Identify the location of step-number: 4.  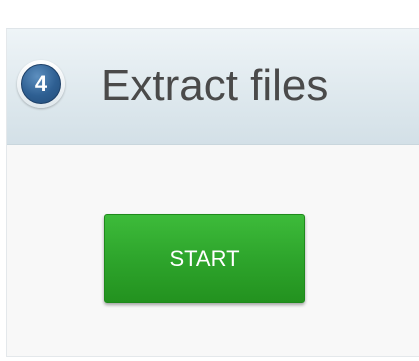
(41, 84).